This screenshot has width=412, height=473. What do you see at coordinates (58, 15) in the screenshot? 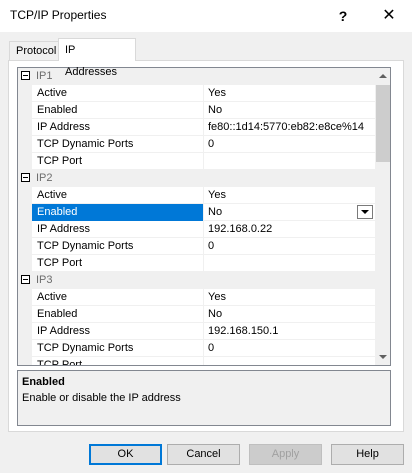
I see `window-title: TCP/IP Properties` at bounding box center [58, 15].